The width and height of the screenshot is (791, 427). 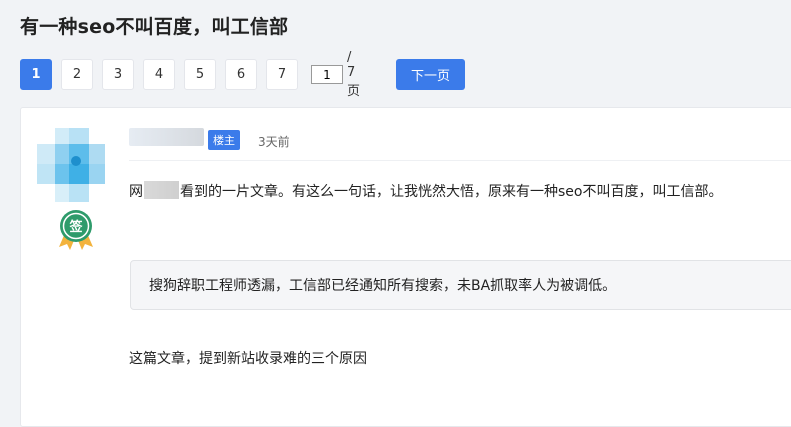 I want to click on username-redacted, so click(x=166, y=137).